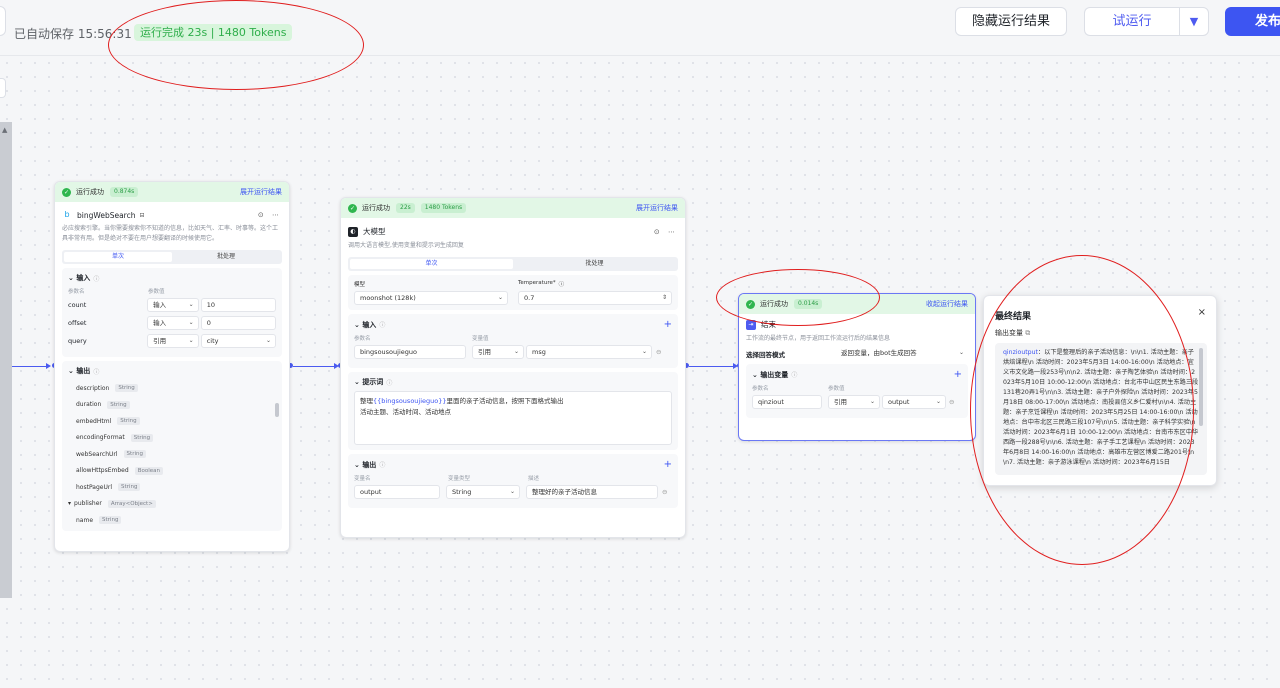 The width and height of the screenshot is (1280, 688). Describe the element at coordinates (534, 479) in the screenshot. I see `col-desc: 描述` at that location.